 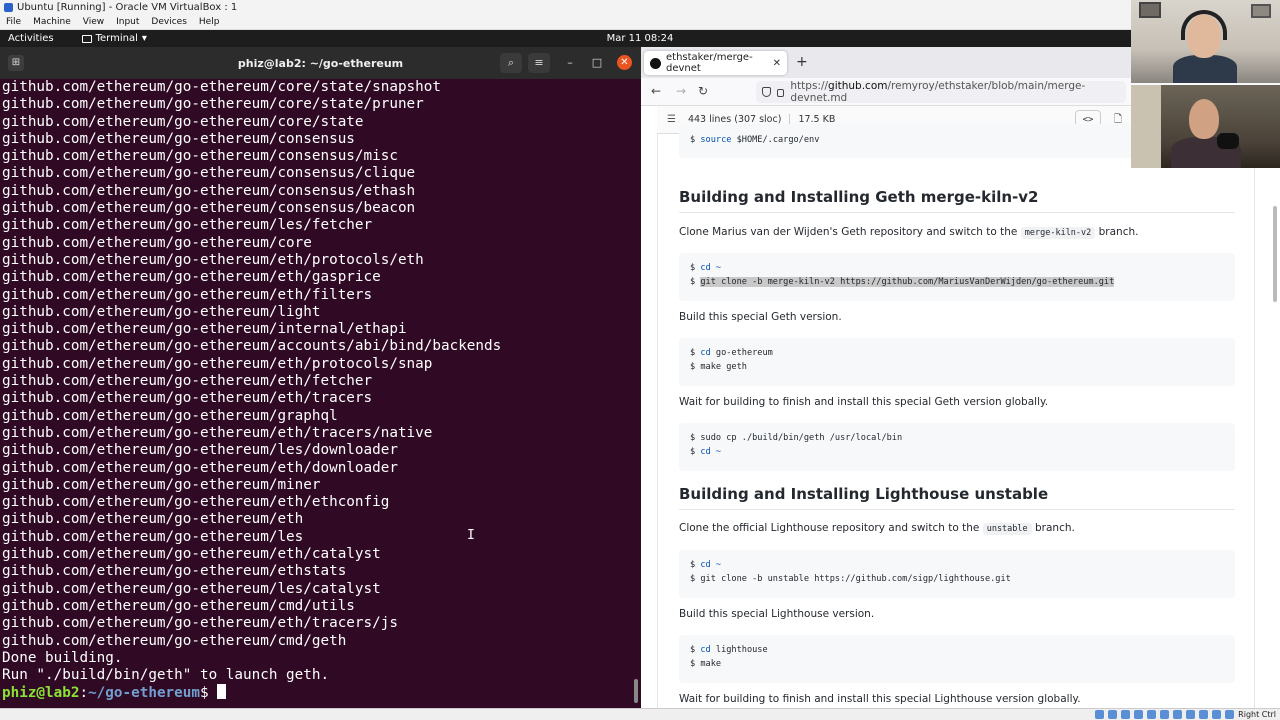 I want to click on keyboard-icon, so click(x=1230, y=714).